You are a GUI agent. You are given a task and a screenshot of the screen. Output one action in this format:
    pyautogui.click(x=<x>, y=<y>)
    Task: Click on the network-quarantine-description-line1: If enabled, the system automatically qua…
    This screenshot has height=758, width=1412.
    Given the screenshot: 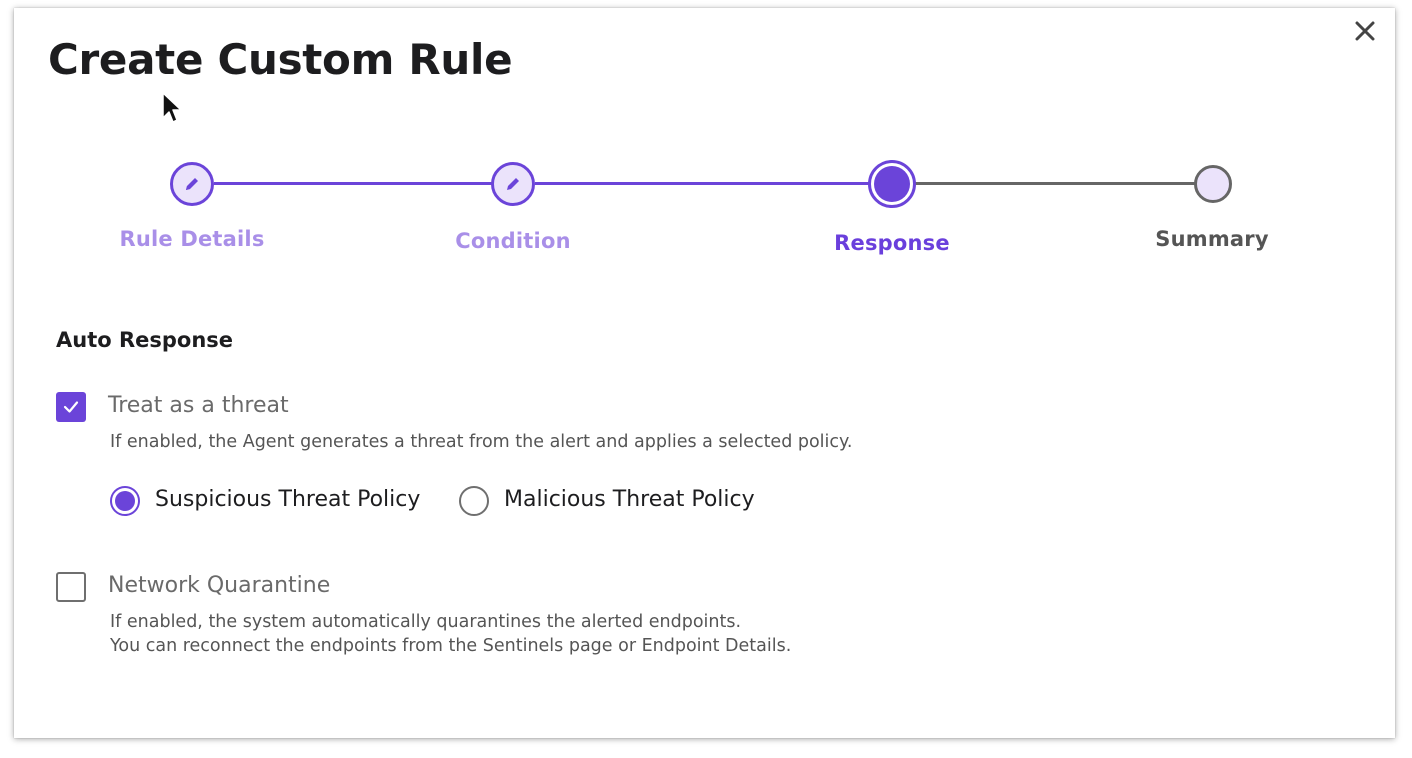 What is the action you would take?
    pyautogui.click(x=426, y=622)
    